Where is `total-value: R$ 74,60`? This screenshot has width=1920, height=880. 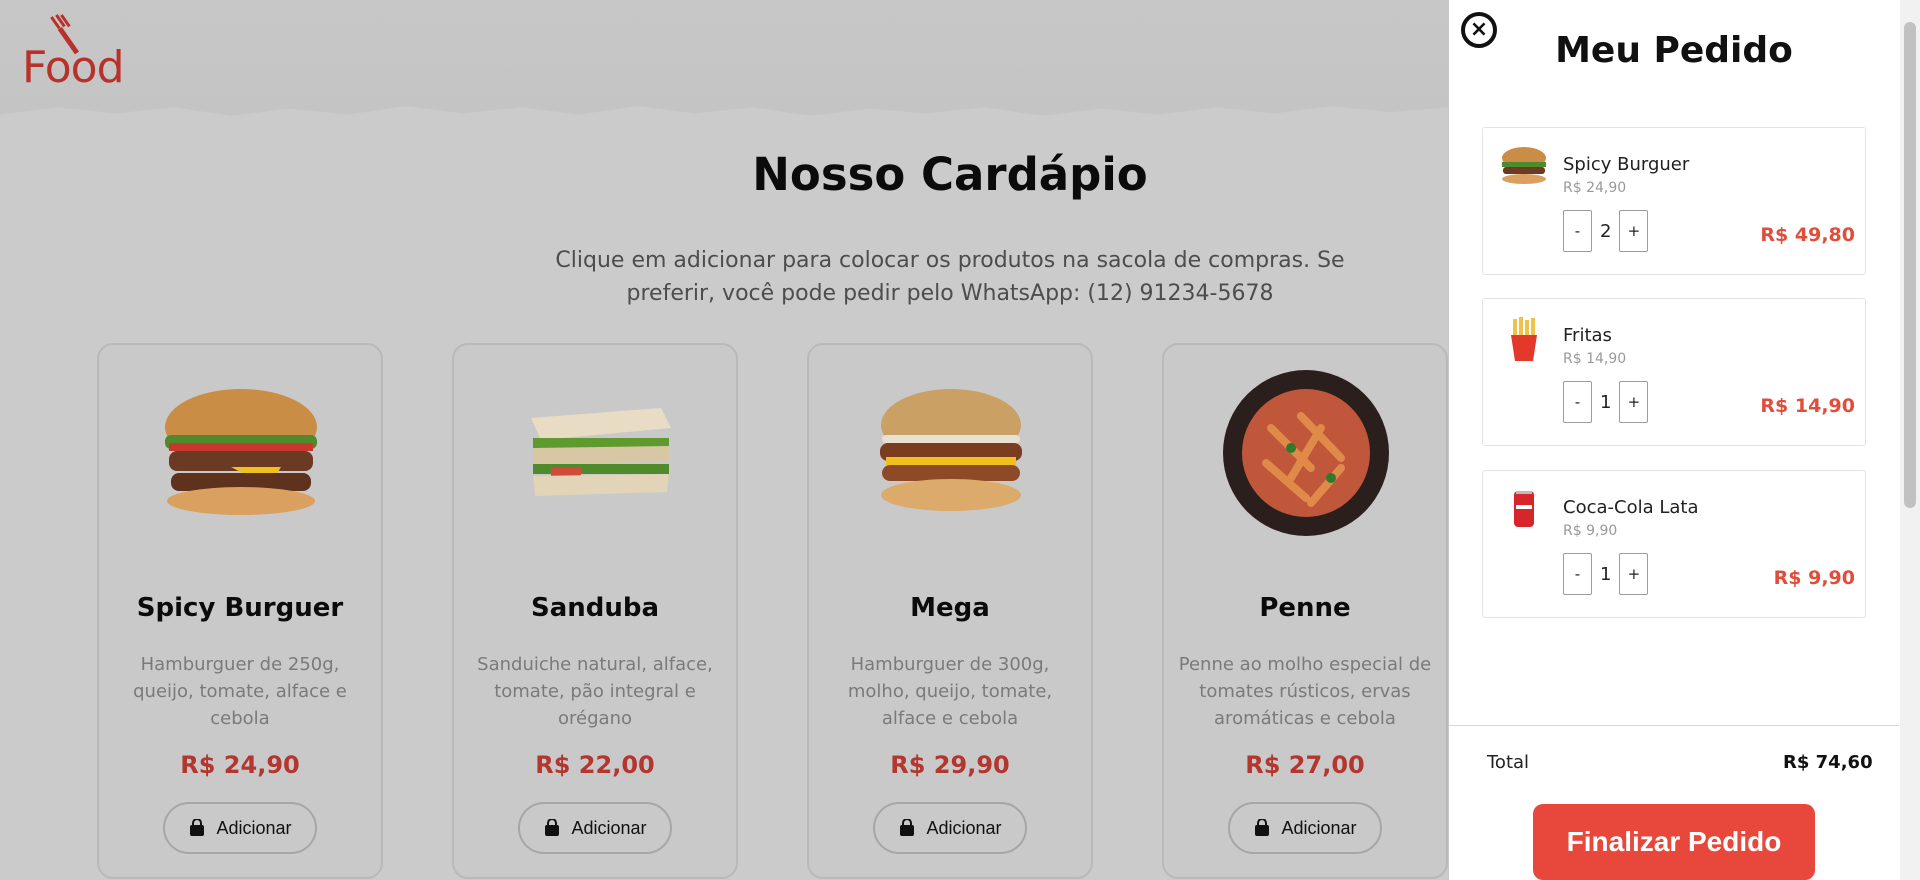 total-value: R$ 74,60 is located at coordinates (1828, 762).